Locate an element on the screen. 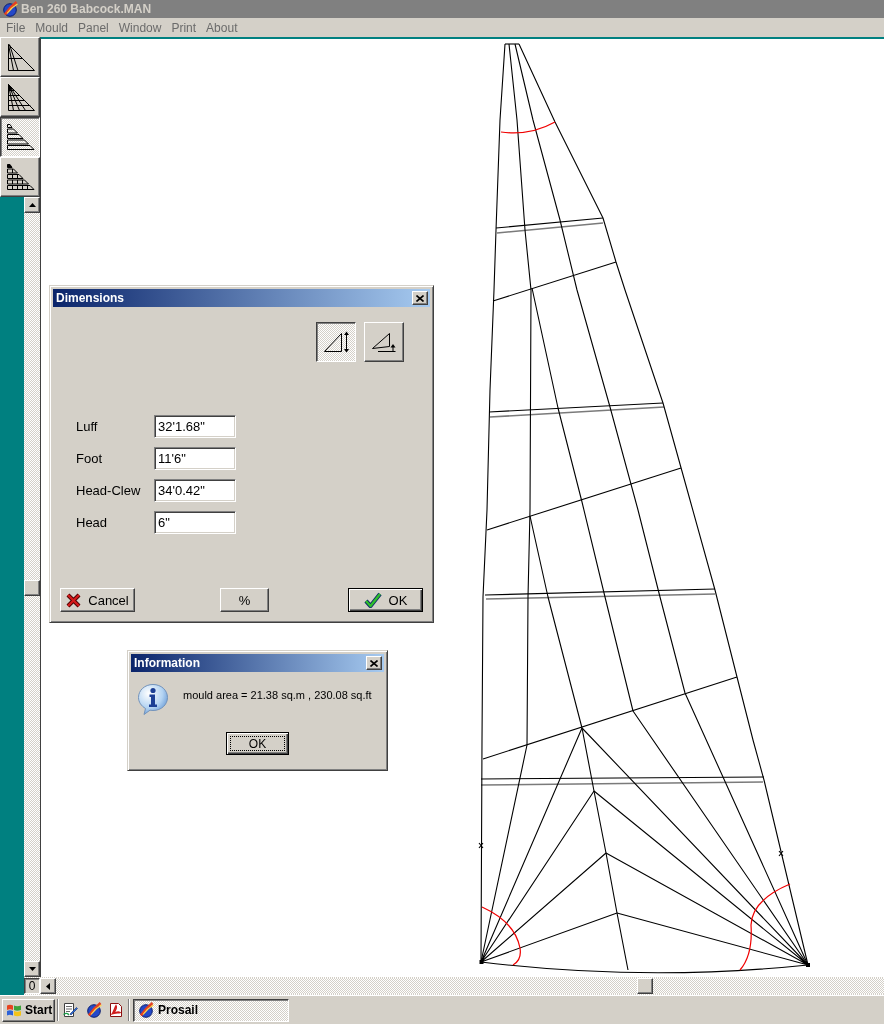  checkmark-icon is located at coordinates (372, 600).